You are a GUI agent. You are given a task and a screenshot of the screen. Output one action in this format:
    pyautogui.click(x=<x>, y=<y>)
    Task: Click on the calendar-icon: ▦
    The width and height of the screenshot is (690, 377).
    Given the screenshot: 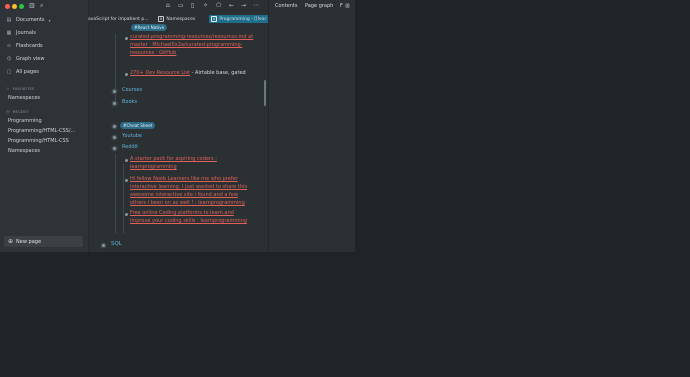 What is the action you would take?
    pyautogui.click(x=9, y=33)
    